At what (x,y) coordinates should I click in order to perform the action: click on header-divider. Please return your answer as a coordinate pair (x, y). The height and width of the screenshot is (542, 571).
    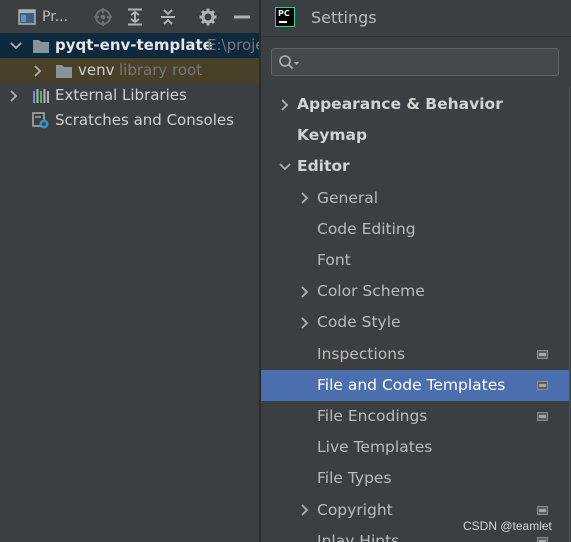
    Looking at the image, I should click on (416, 36).